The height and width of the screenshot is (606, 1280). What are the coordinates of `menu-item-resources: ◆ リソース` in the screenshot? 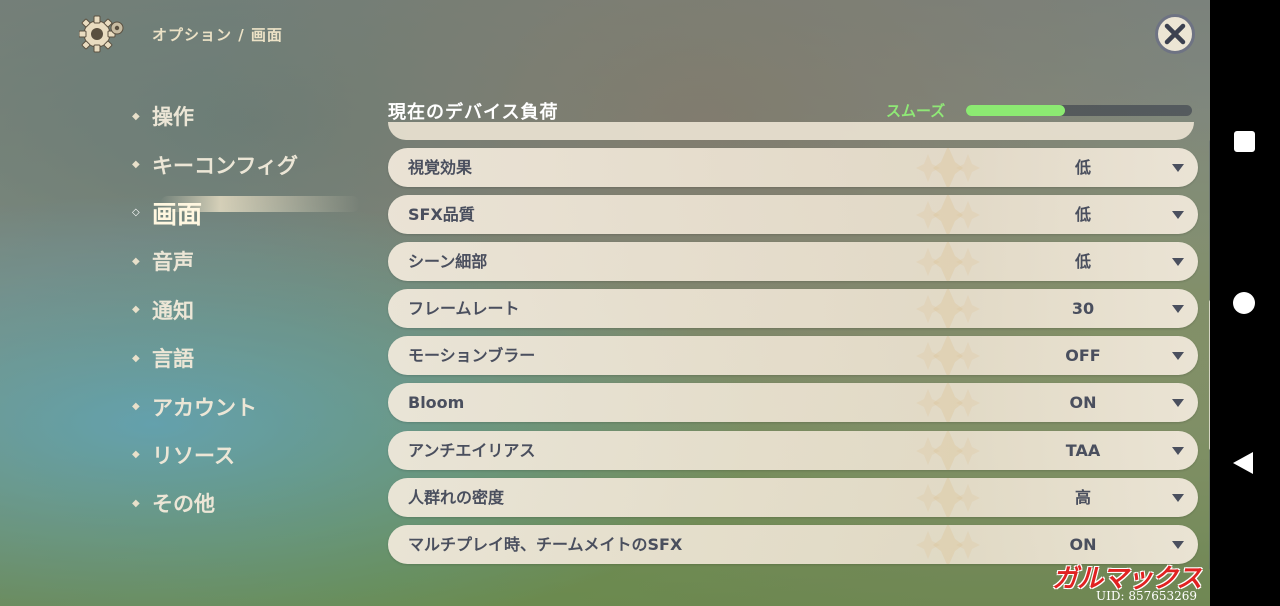 It's located at (262, 455).